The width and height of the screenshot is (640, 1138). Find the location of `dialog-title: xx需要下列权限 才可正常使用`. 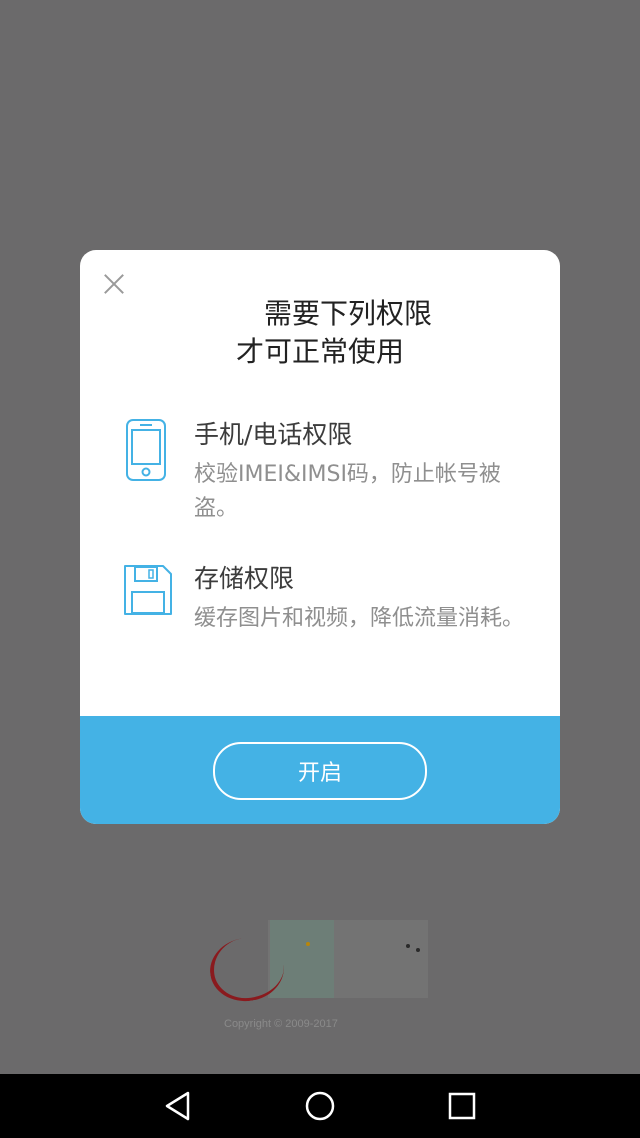

dialog-title: xx需要下列权限 才可正常使用 is located at coordinates (320, 333).